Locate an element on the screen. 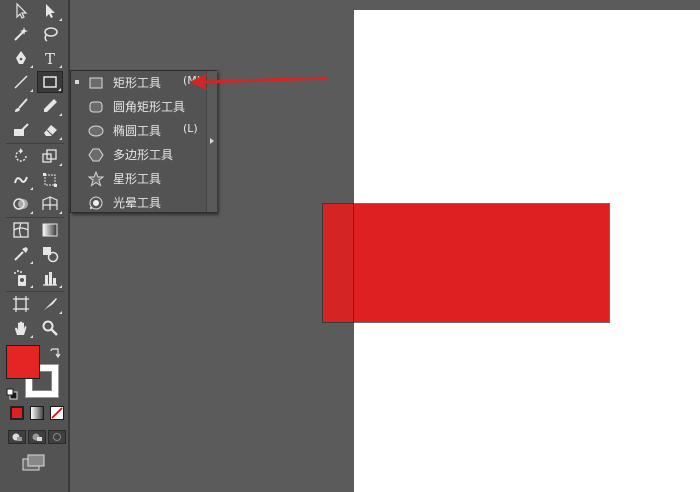 The width and height of the screenshot is (700, 492). pencil-tool is located at coordinates (50, 106).